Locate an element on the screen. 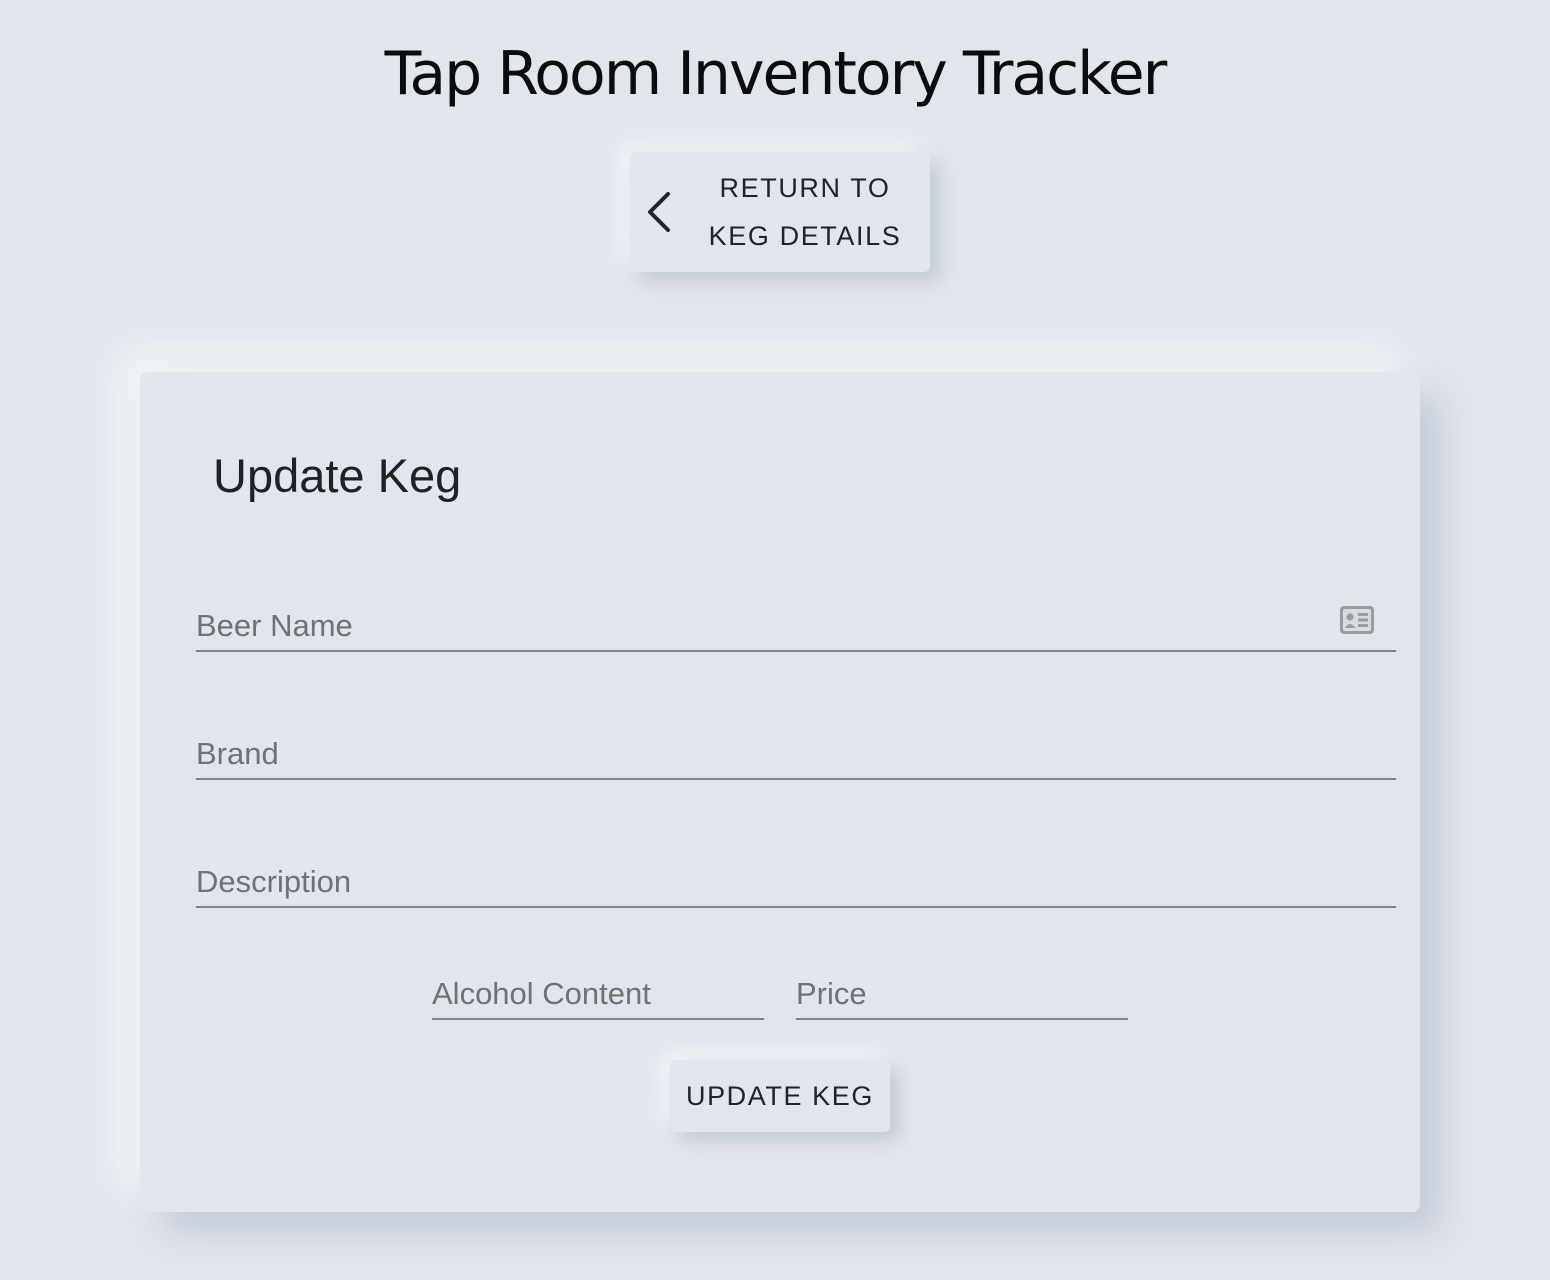  brand-input is located at coordinates (796, 754).